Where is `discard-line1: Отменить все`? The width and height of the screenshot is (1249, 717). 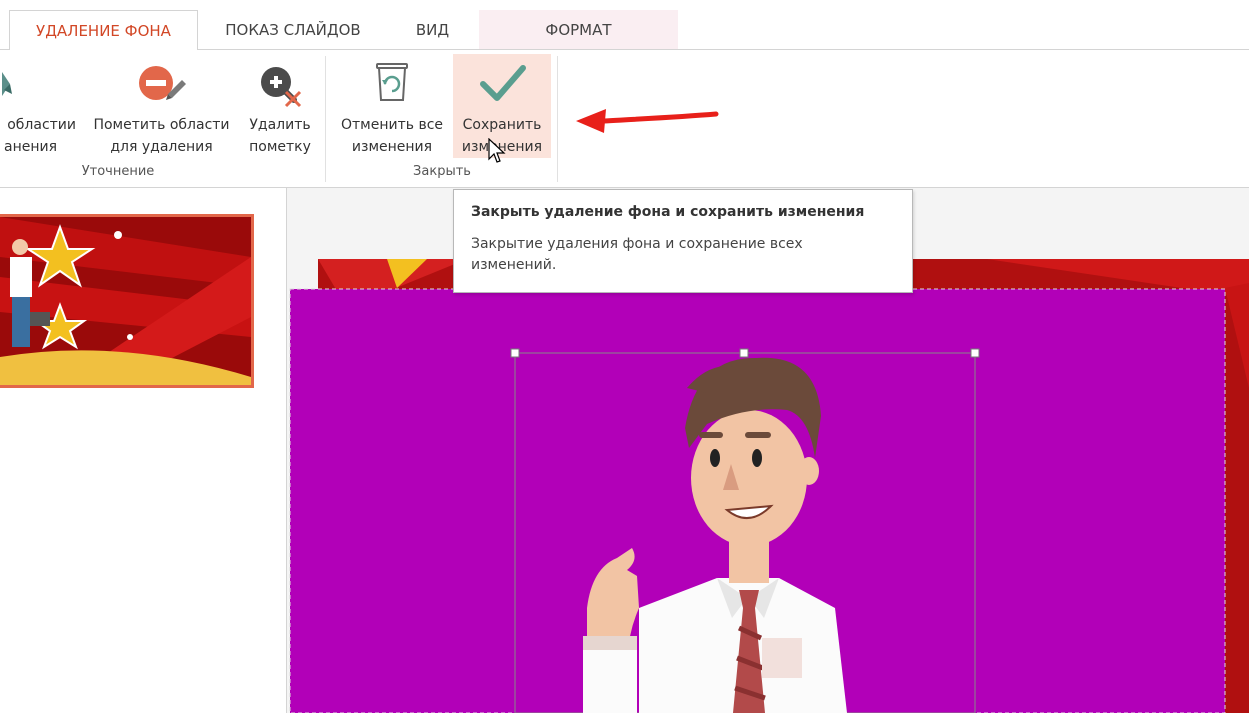 discard-line1: Отменить все is located at coordinates (392, 125).